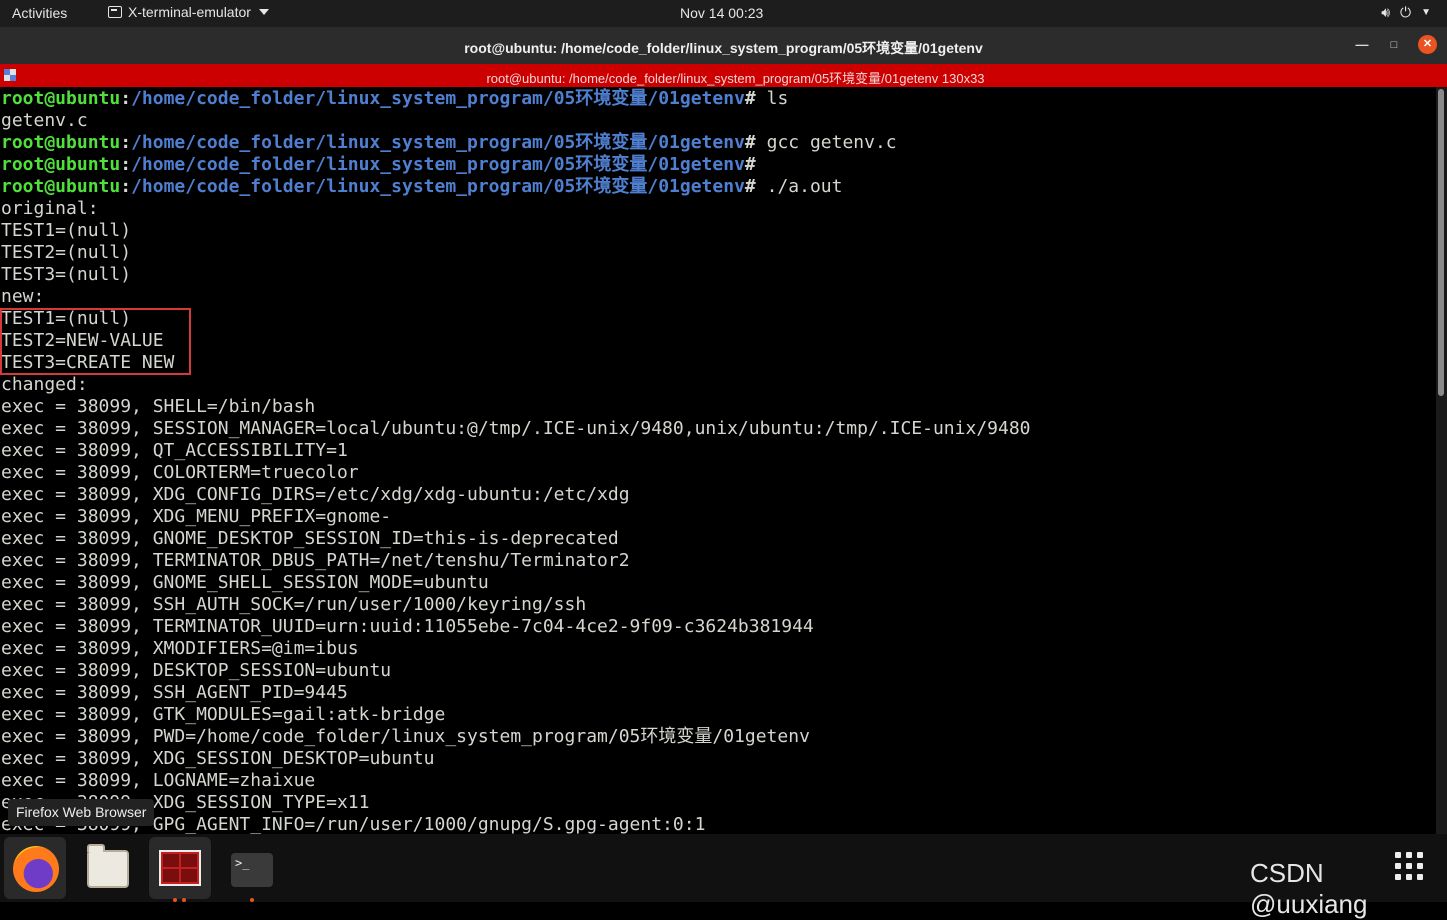  I want to click on output-line: getenv.c, so click(44, 120).